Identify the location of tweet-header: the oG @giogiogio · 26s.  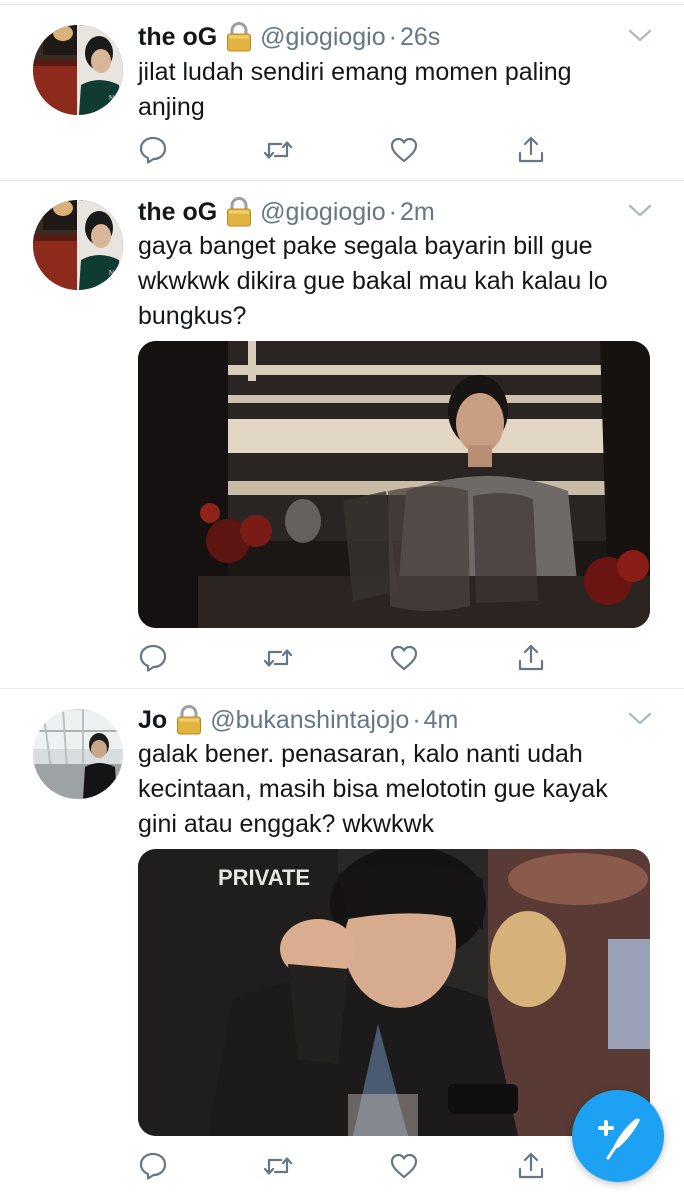
(289, 37).